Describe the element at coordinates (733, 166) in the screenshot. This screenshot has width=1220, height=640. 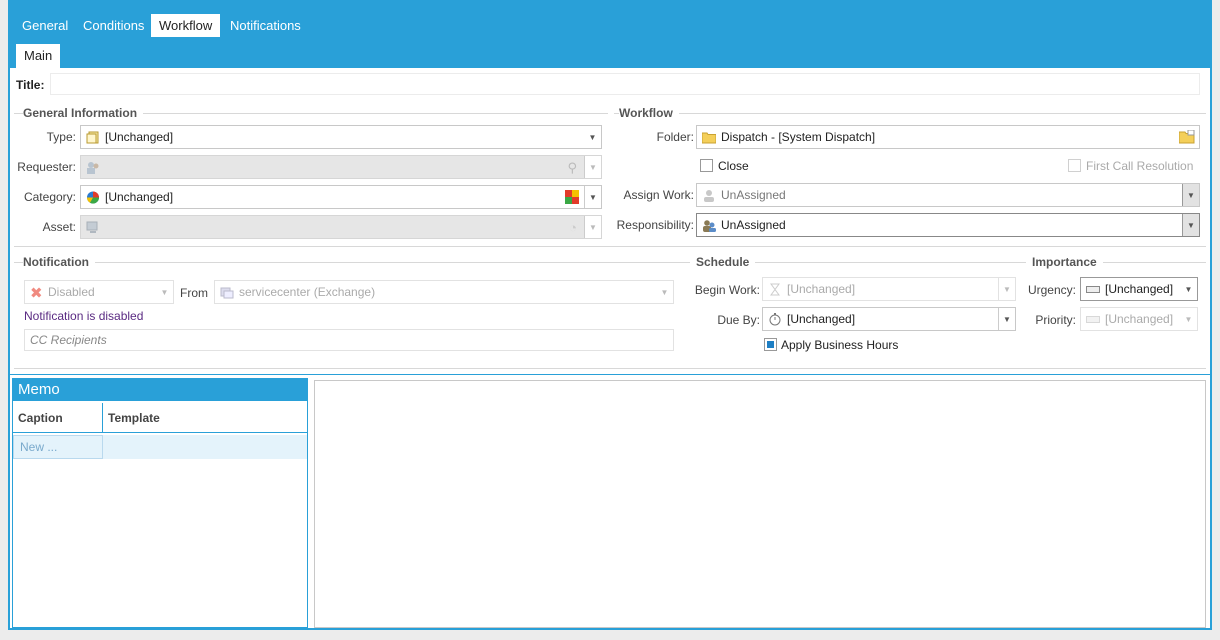
I see `close-label: Close` at that location.